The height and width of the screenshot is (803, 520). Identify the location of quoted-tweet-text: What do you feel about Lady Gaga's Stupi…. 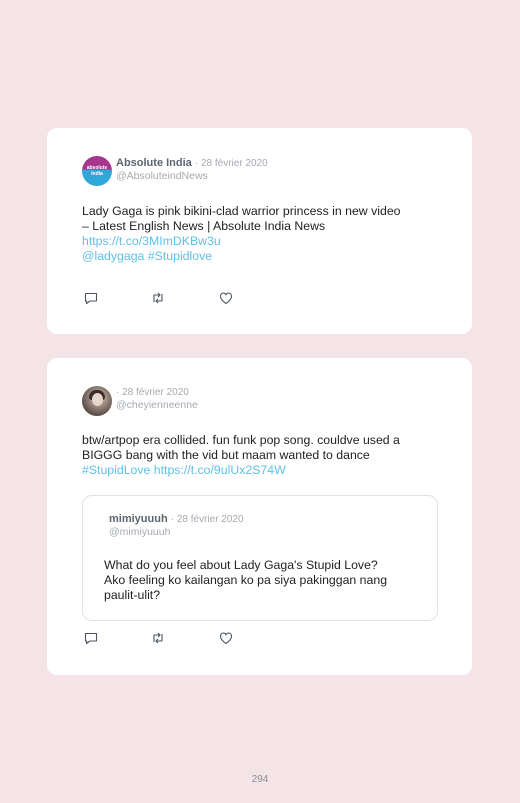
(264, 580).